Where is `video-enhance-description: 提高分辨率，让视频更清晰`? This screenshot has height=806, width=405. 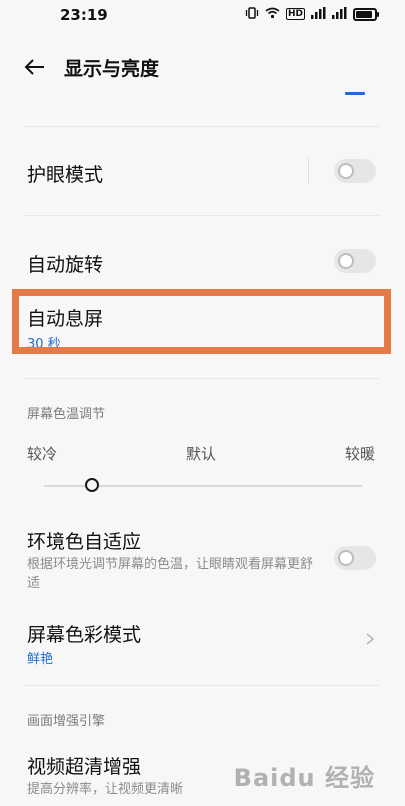 video-enhance-description: 提高分辨率，让视频更清晰 is located at coordinates (105, 789).